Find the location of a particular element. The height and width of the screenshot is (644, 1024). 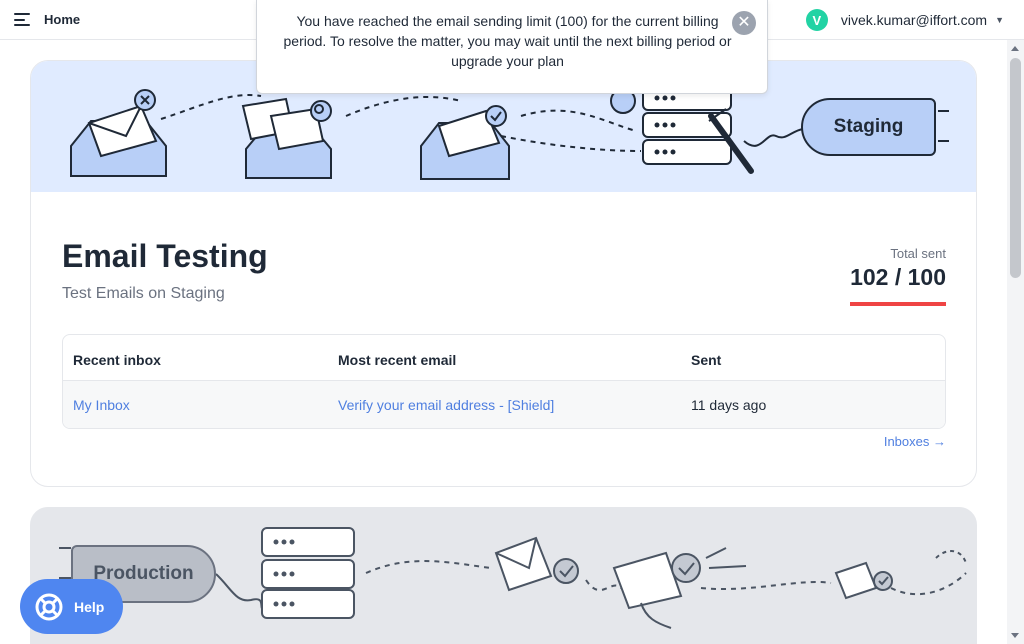

limit-indicator-bar is located at coordinates (898, 304).